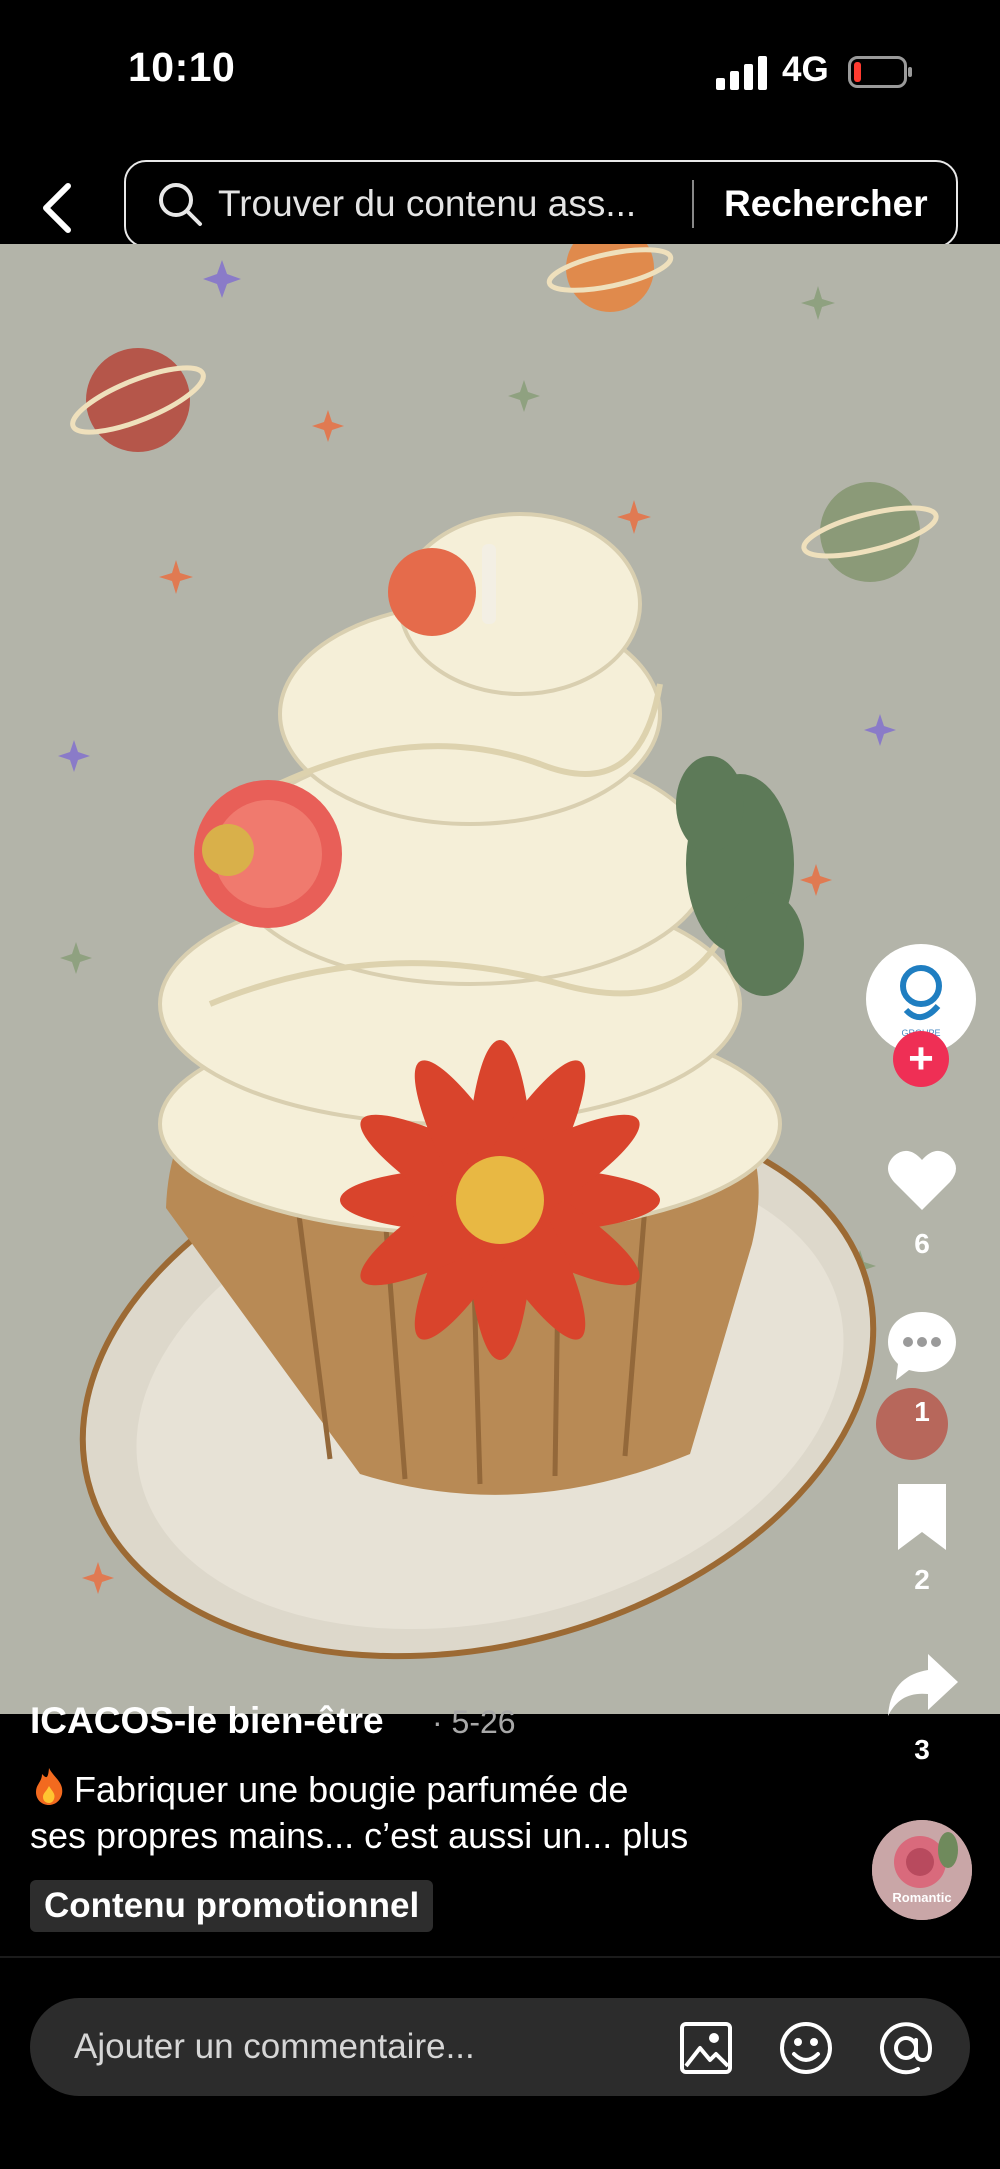  Describe the element at coordinates (232, 1906) in the screenshot. I see `promo-badge: Contenu promotionnel` at that location.